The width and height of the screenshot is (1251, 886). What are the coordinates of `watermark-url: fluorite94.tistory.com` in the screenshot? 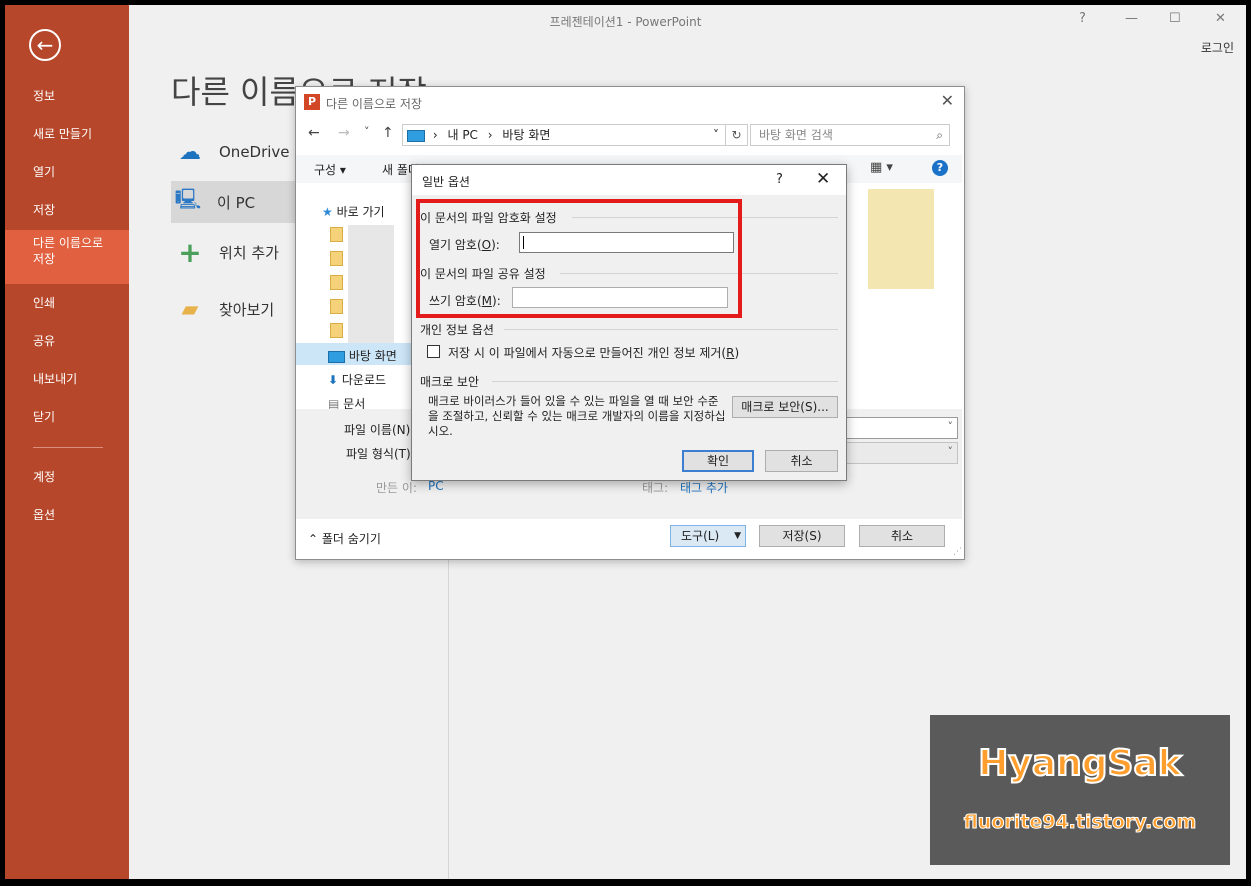 It's located at (1080, 822).